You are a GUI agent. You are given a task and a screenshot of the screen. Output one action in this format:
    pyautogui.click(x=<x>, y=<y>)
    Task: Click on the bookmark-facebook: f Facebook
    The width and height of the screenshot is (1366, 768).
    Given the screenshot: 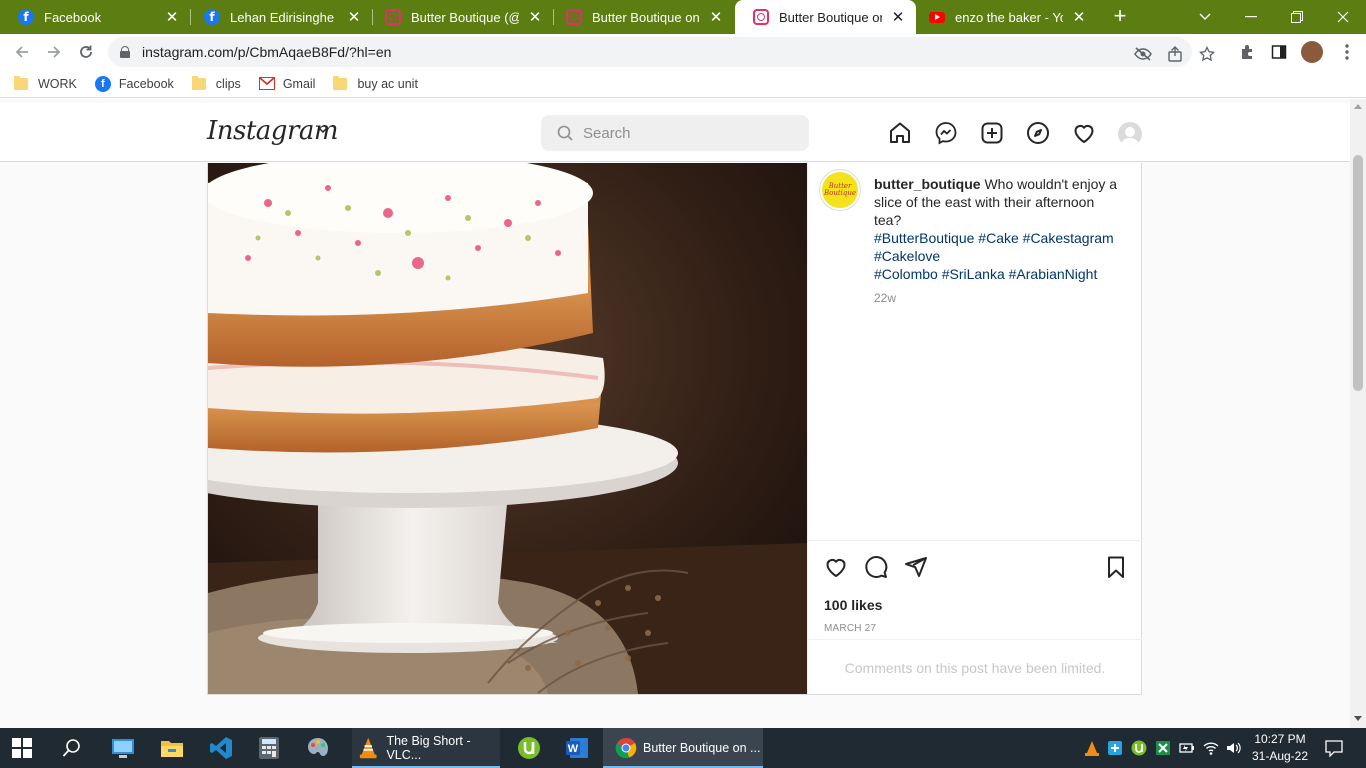 What is the action you would take?
    pyautogui.click(x=134, y=83)
    